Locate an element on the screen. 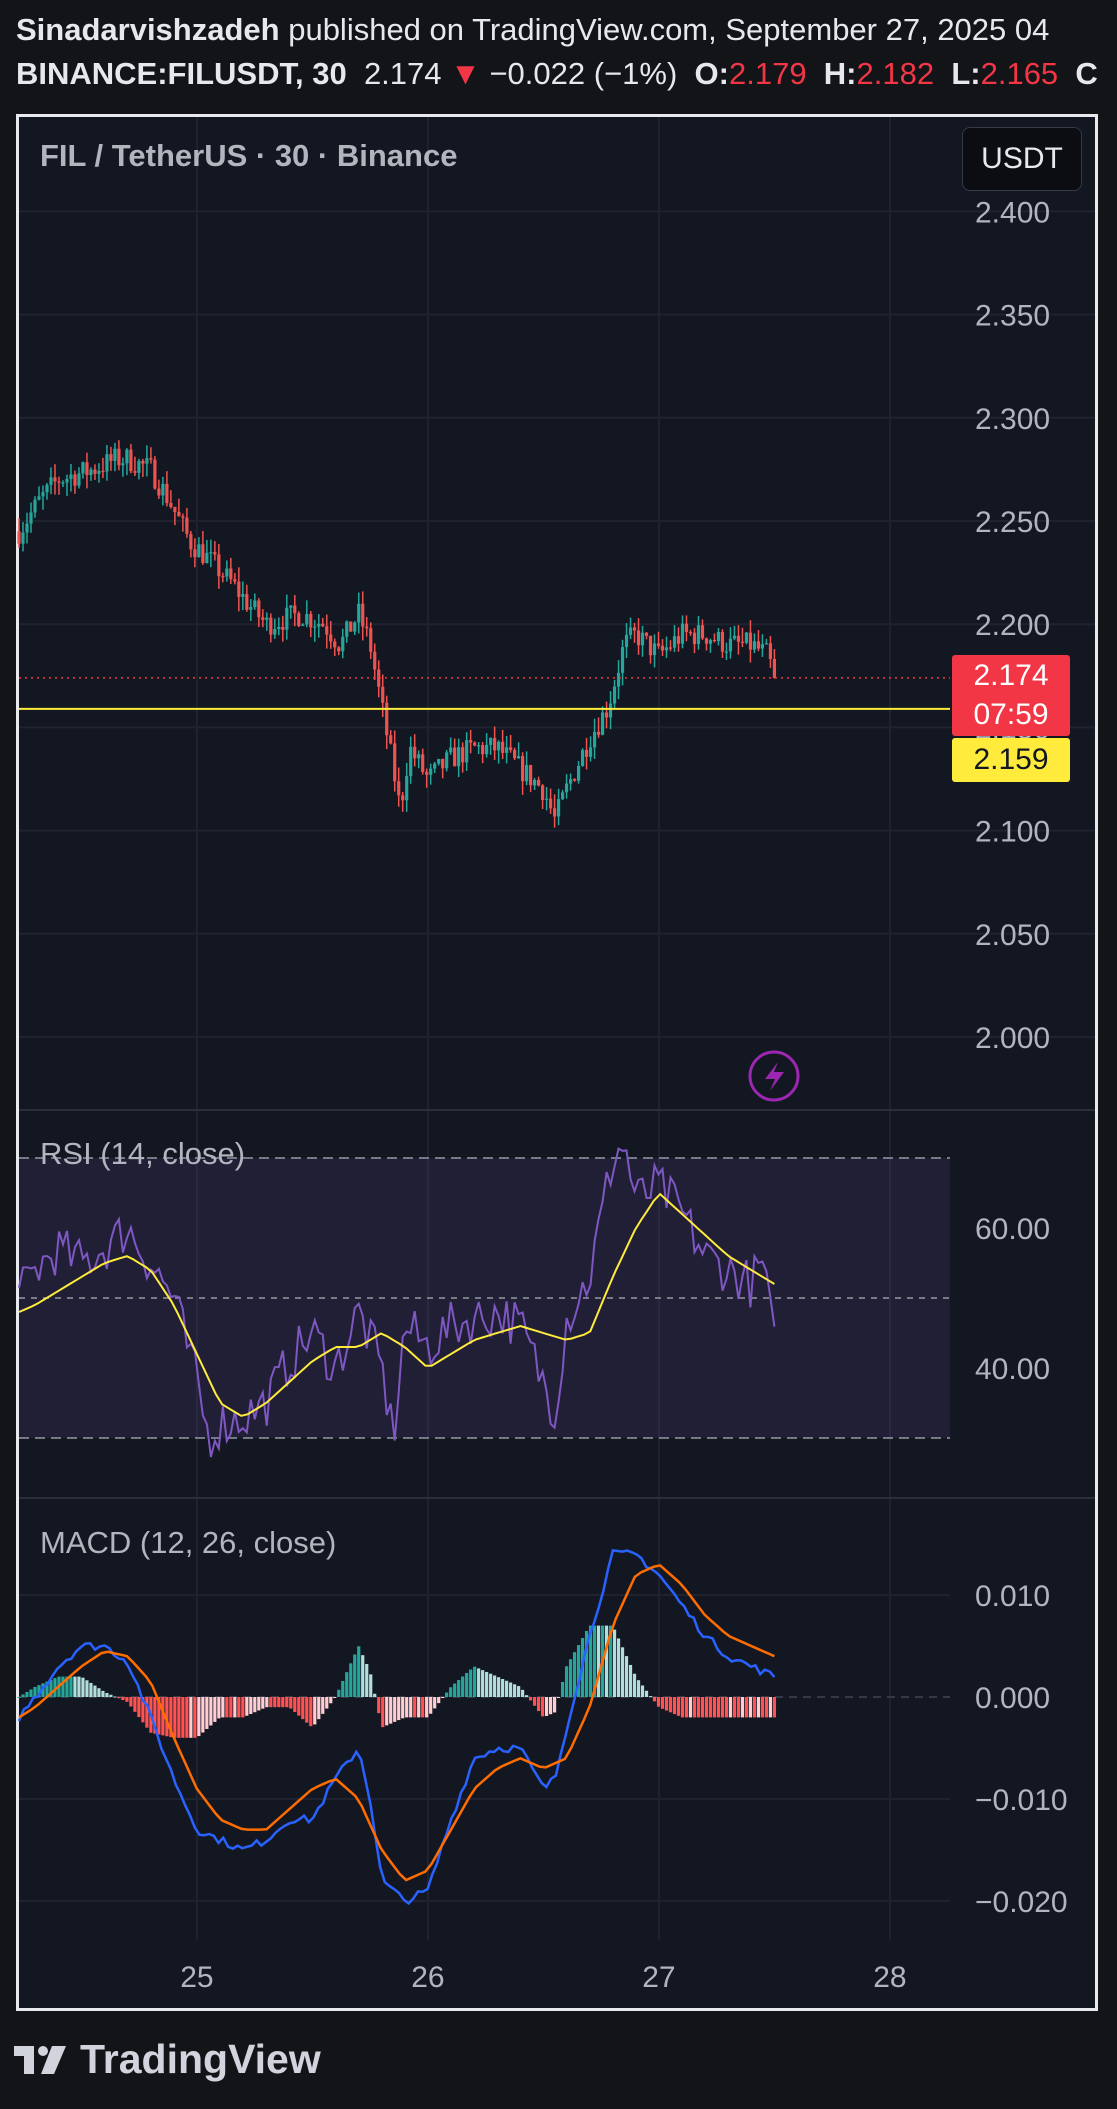  macd-axis-tick: −0.010 is located at coordinates (1021, 1800).